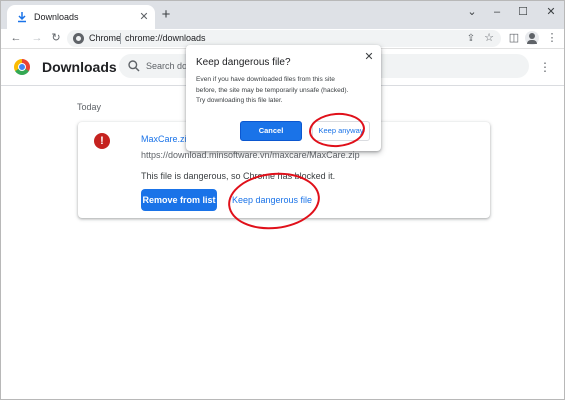 This screenshot has width=565, height=400. What do you see at coordinates (179, 200) in the screenshot?
I see `remove-from-list-button: Remove from list` at bounding box center [179, 200].